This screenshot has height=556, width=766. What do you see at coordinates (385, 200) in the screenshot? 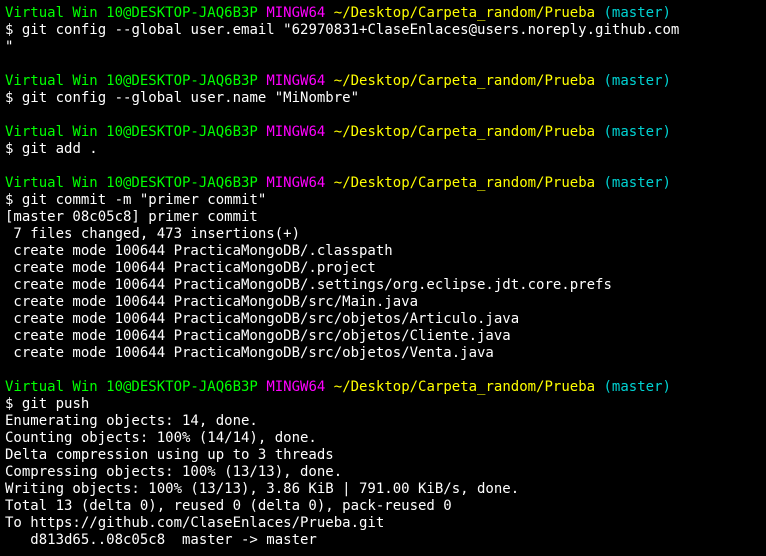
I see `command-line: $ git commit -m "primer commit"` at bounding box center [385, 200].